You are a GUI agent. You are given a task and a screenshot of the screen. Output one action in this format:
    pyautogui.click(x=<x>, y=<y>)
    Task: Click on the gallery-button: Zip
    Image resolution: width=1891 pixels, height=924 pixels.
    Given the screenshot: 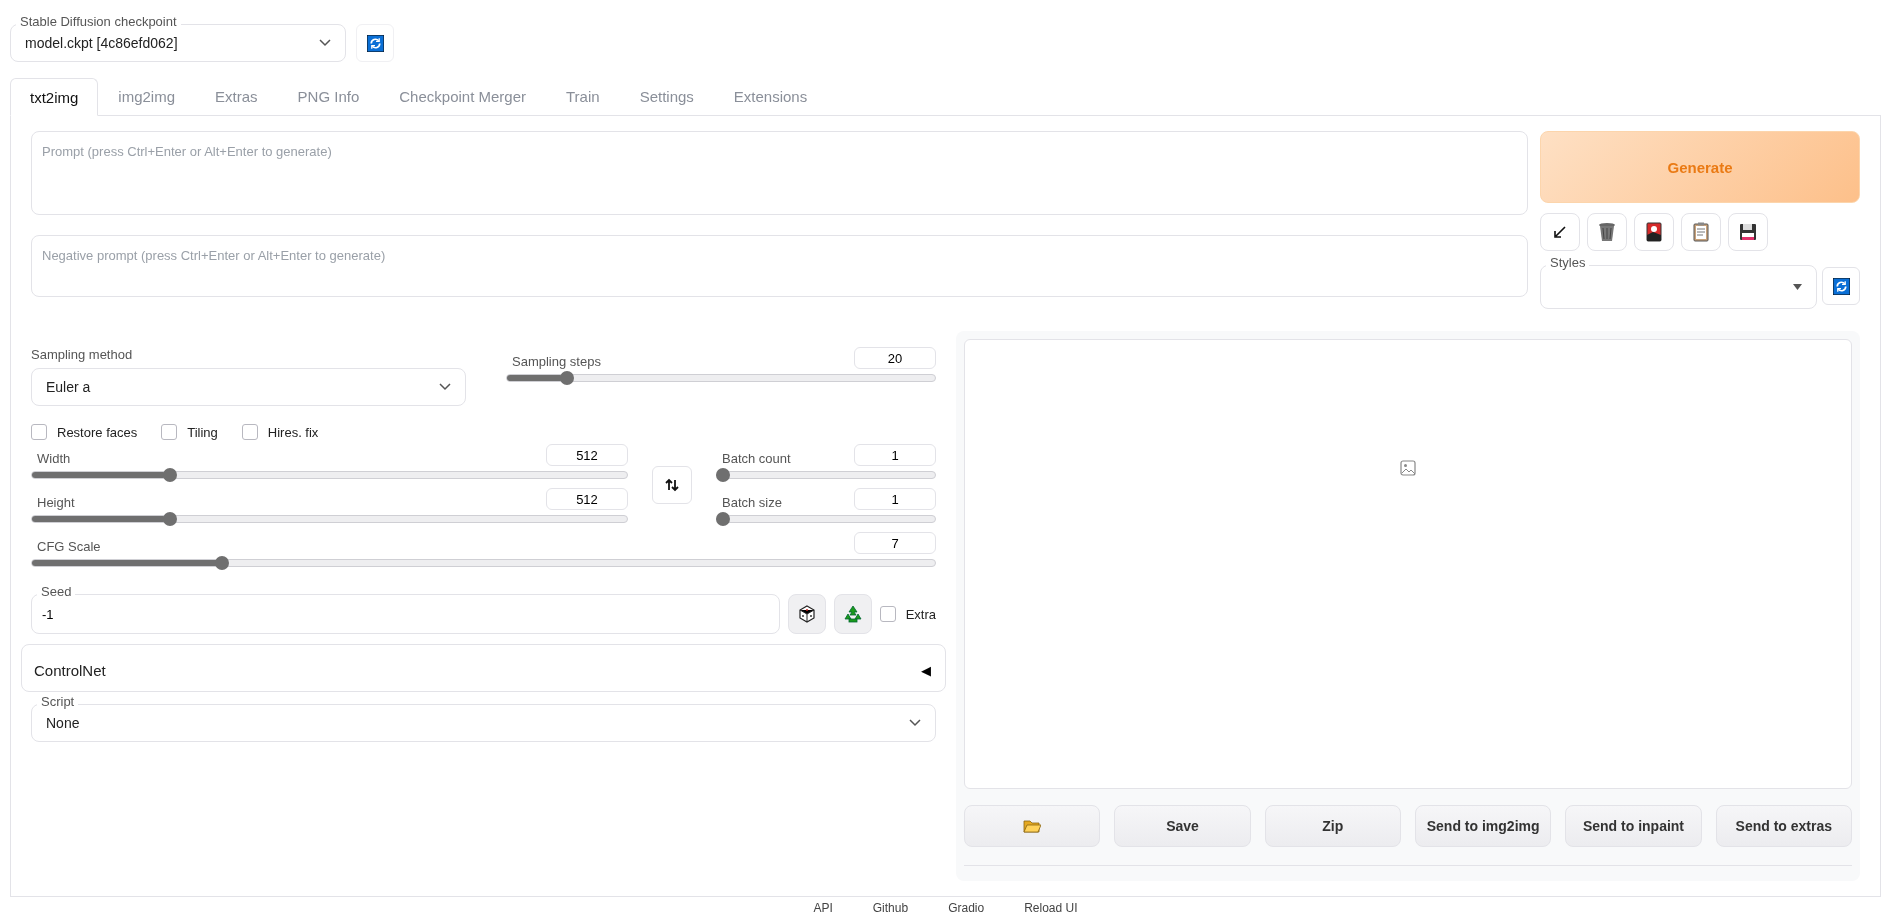 What is the action you would take?
    pyautogui.click(x=1332, y=826)
    